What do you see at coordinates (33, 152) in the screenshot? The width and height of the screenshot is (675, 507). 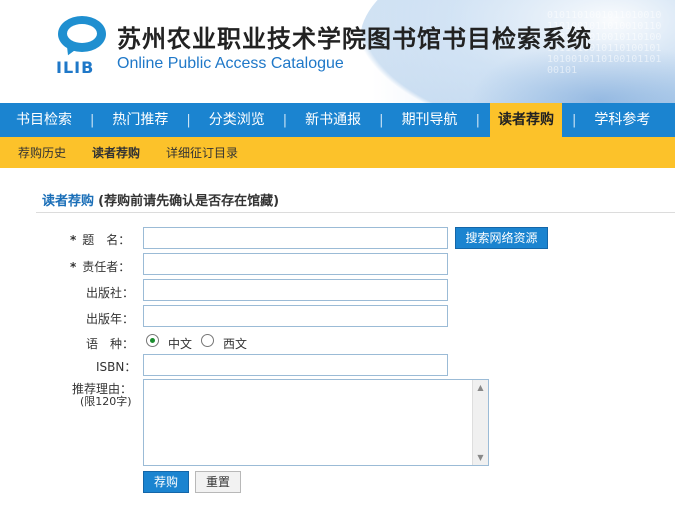 I see `subnav-item-history: 荐购历史` at bounding box center [33, 152].